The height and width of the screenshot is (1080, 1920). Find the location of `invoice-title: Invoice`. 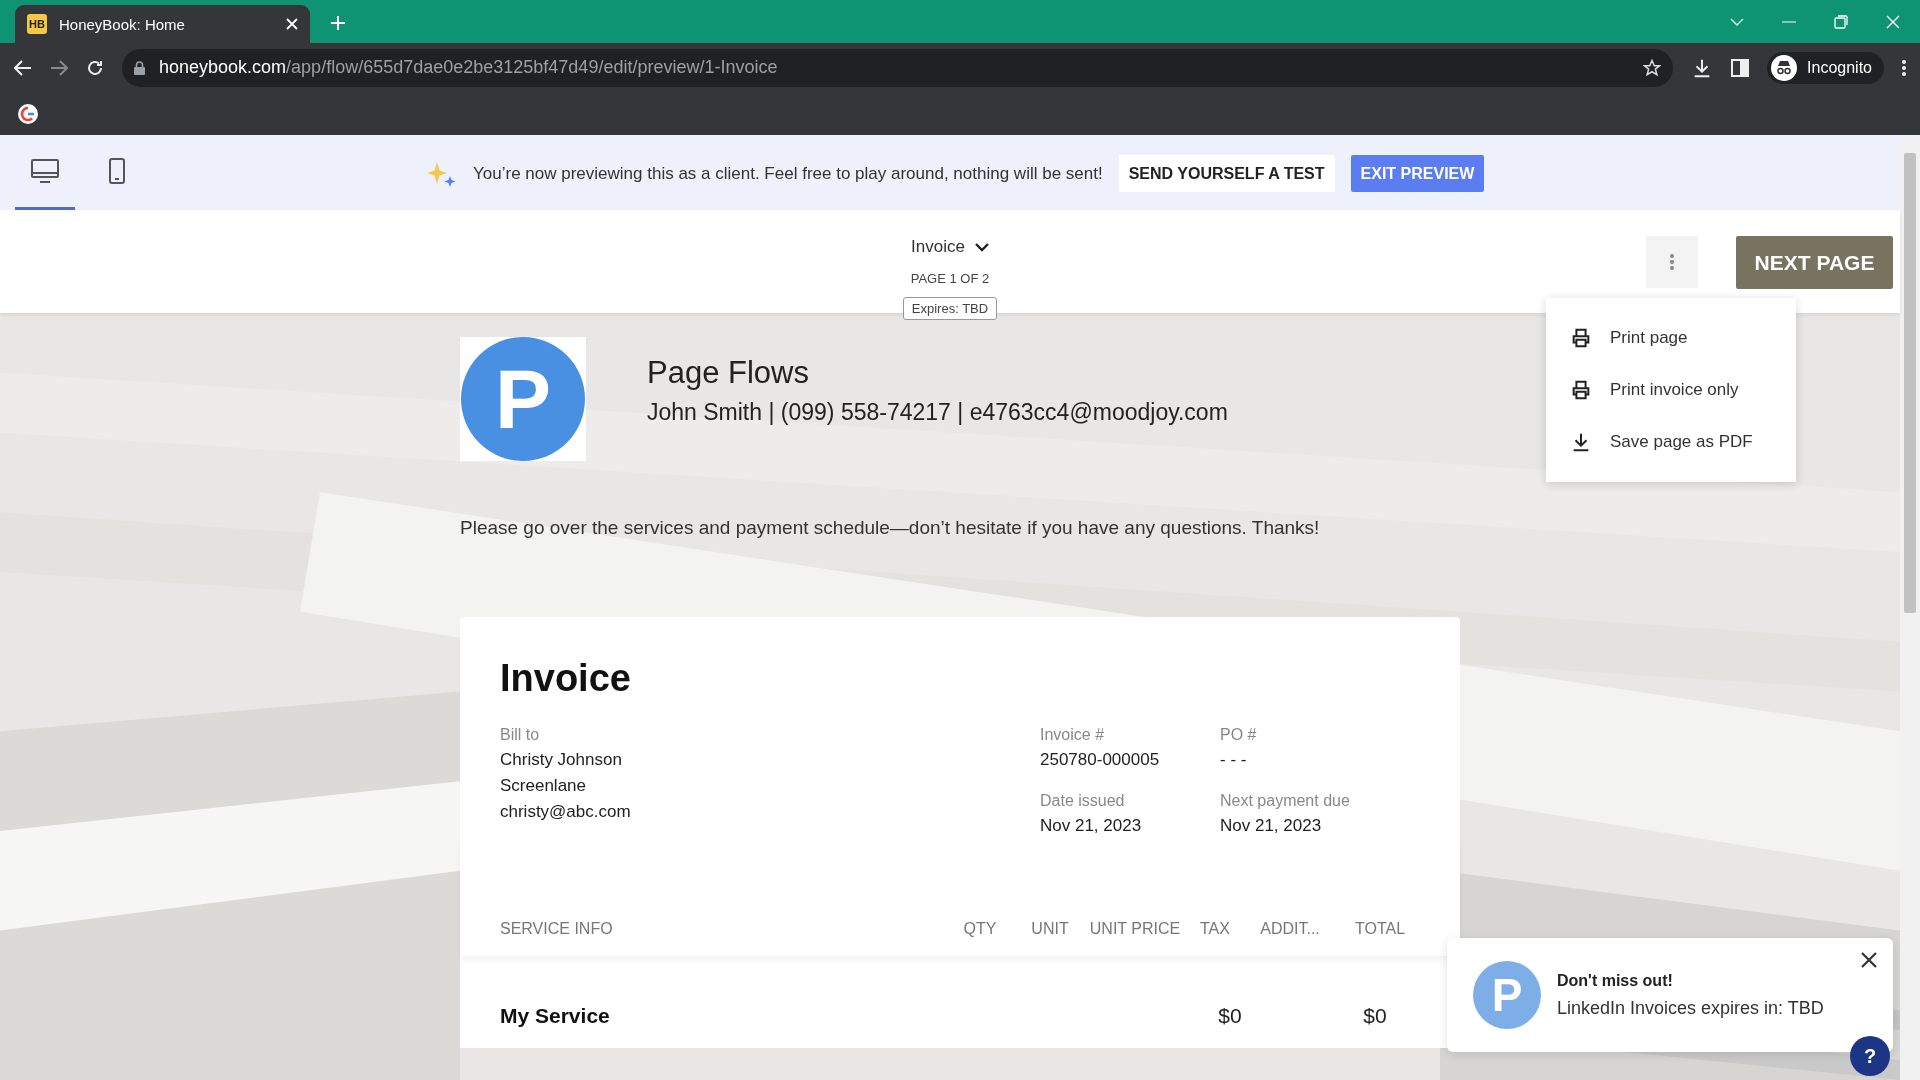

invoice-title: Invoice is located at coordinates (566, 678).